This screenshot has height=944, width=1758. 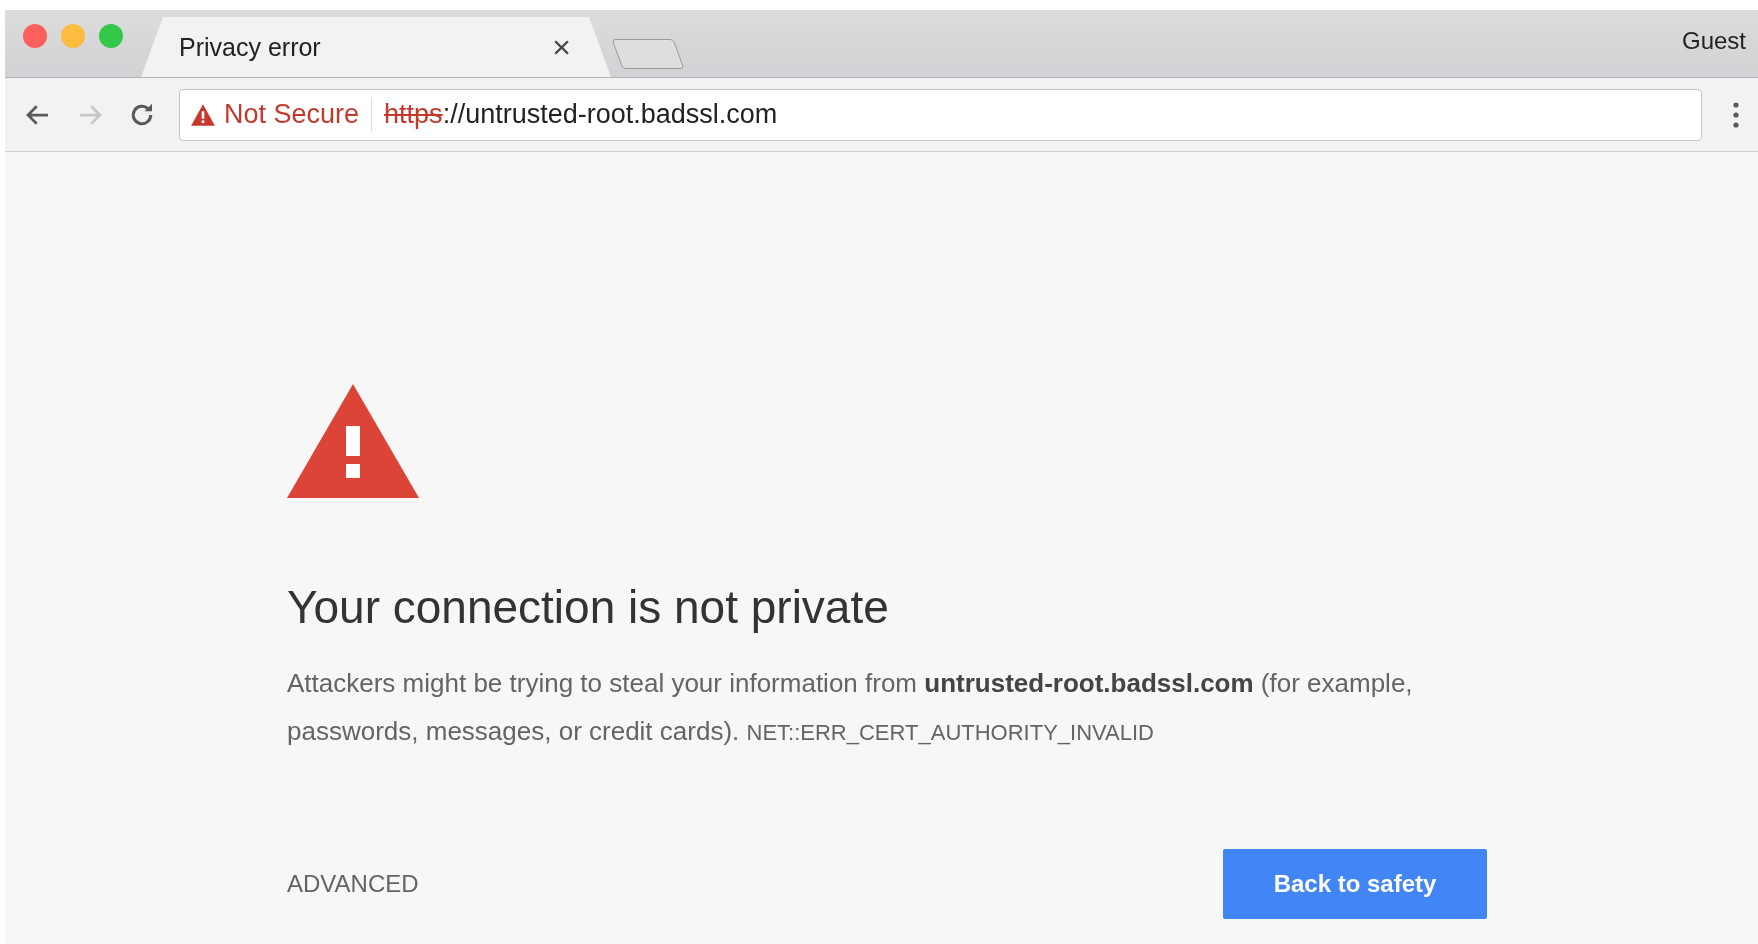 What do you see at coordinates (581, 114) in the screenshot?
I see `url-text: https://untrusted-root.badssl.com` at bounding box center [581, 114].